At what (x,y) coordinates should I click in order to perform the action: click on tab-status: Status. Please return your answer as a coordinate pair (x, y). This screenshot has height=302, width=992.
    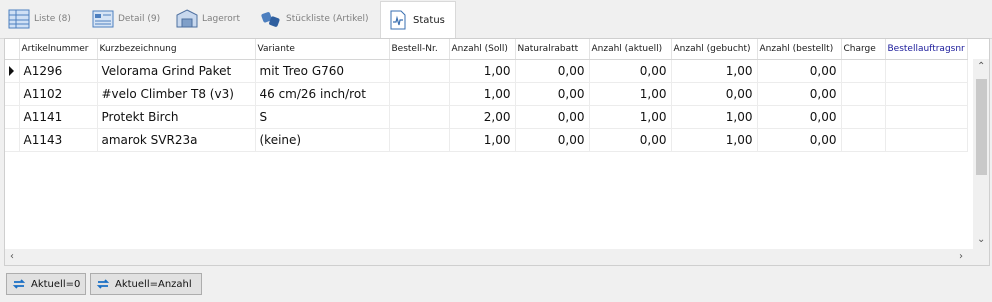
    Looking at the image, I should click on (418, 19).